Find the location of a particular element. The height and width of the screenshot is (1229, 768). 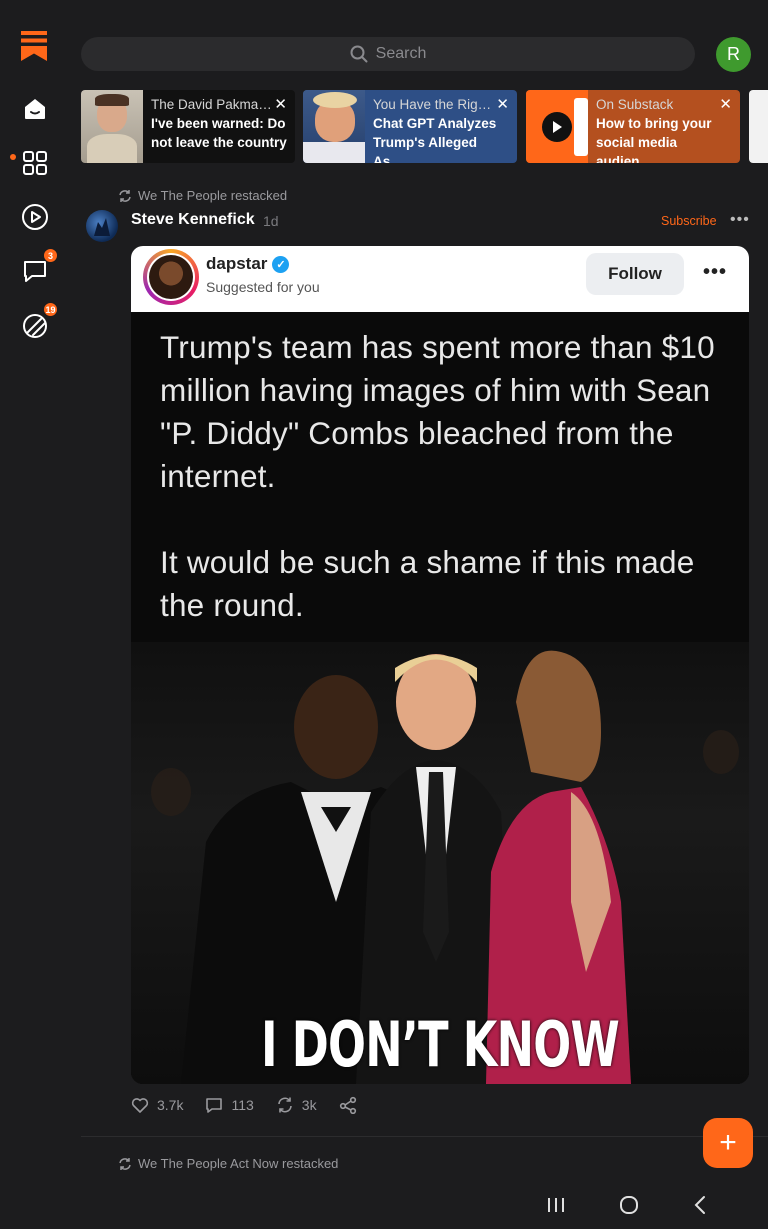

search-placeholder: Search is located at coordinates (401, 53).